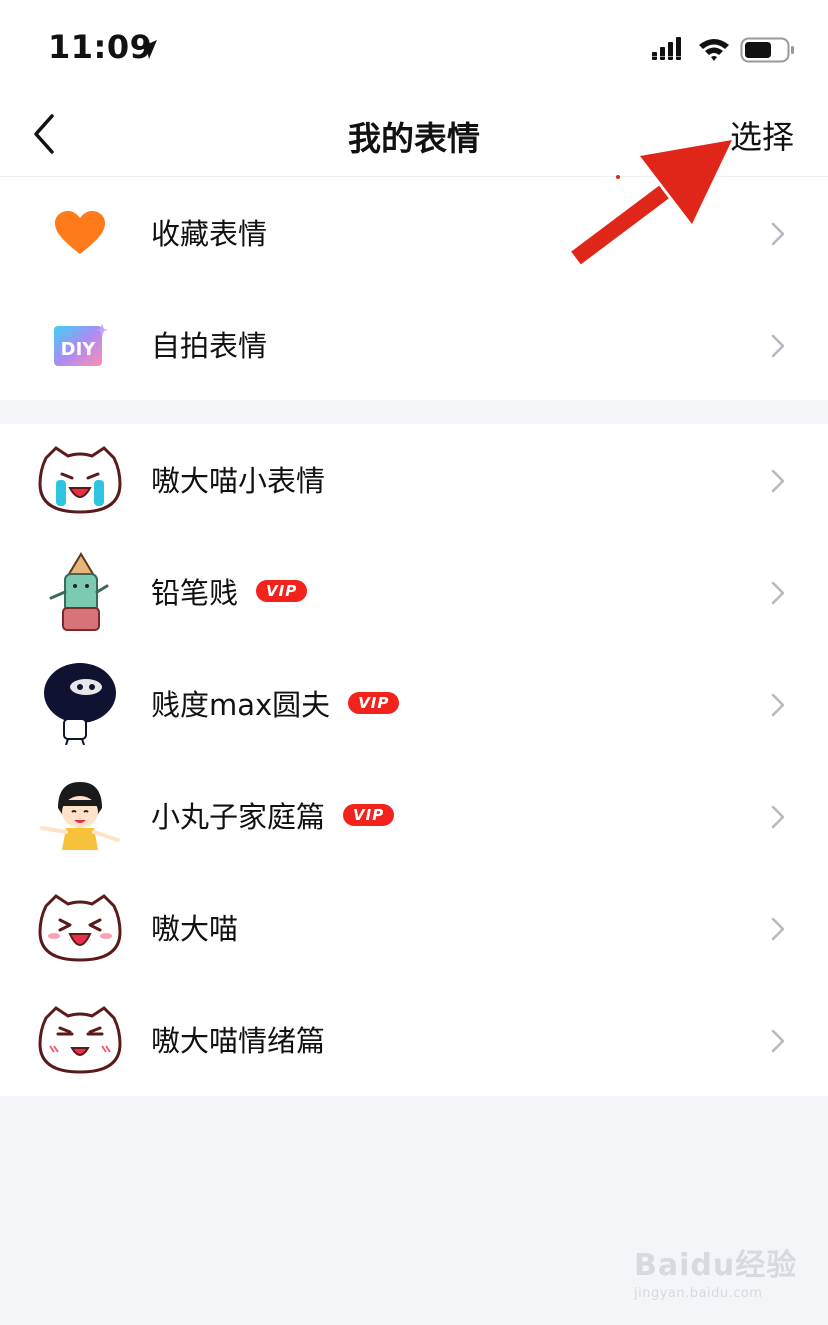 The image size is (828, 1325). What do you see at coordinates (414, 816) in the screenshot?
I see `list-item-sticker-pack: 小丸子家庭篇 VIP` at bounding box center [414, 816].